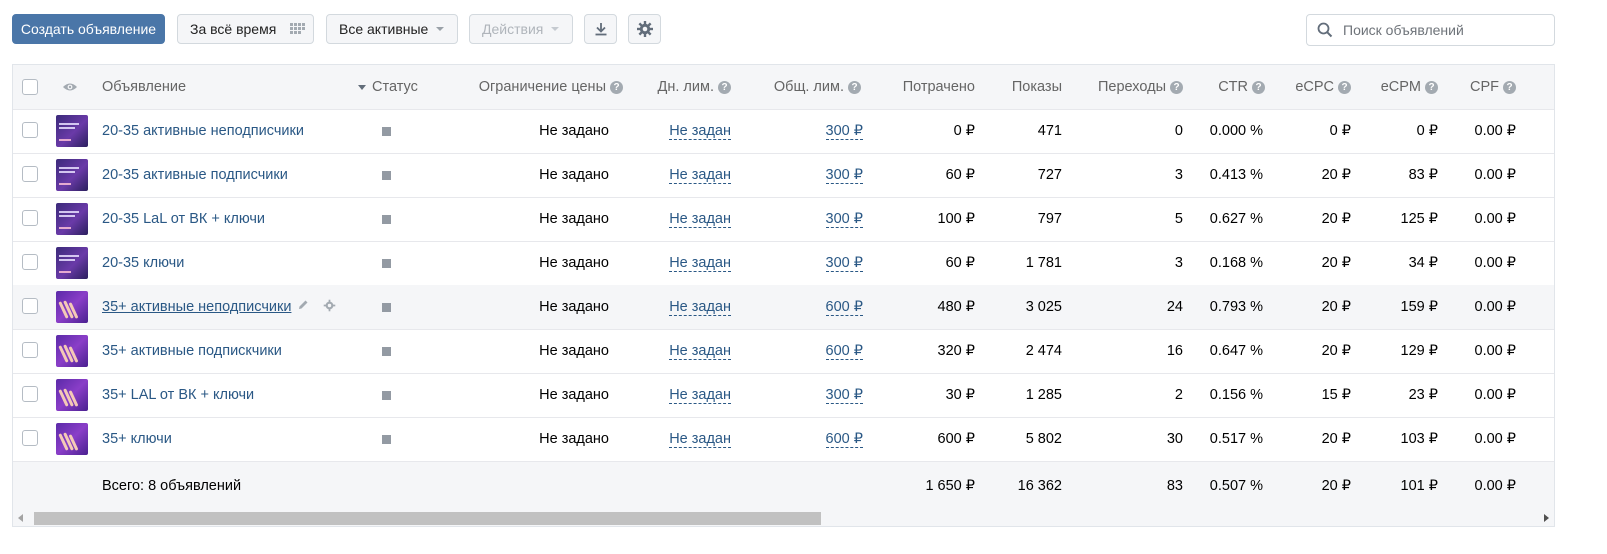 This screenshot has width=1607, height=554. I want to click on pencil-icon, so click(303, 307).